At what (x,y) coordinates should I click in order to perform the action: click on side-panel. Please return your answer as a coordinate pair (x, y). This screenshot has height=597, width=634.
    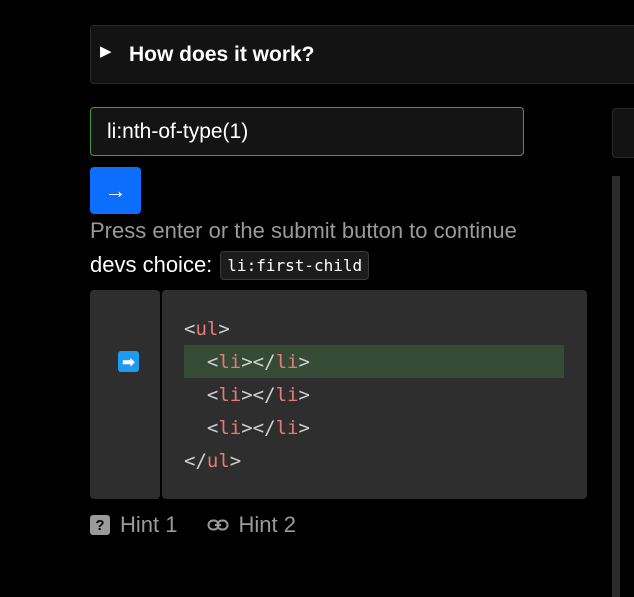
    Looking at the image, I should click on (623, 133).